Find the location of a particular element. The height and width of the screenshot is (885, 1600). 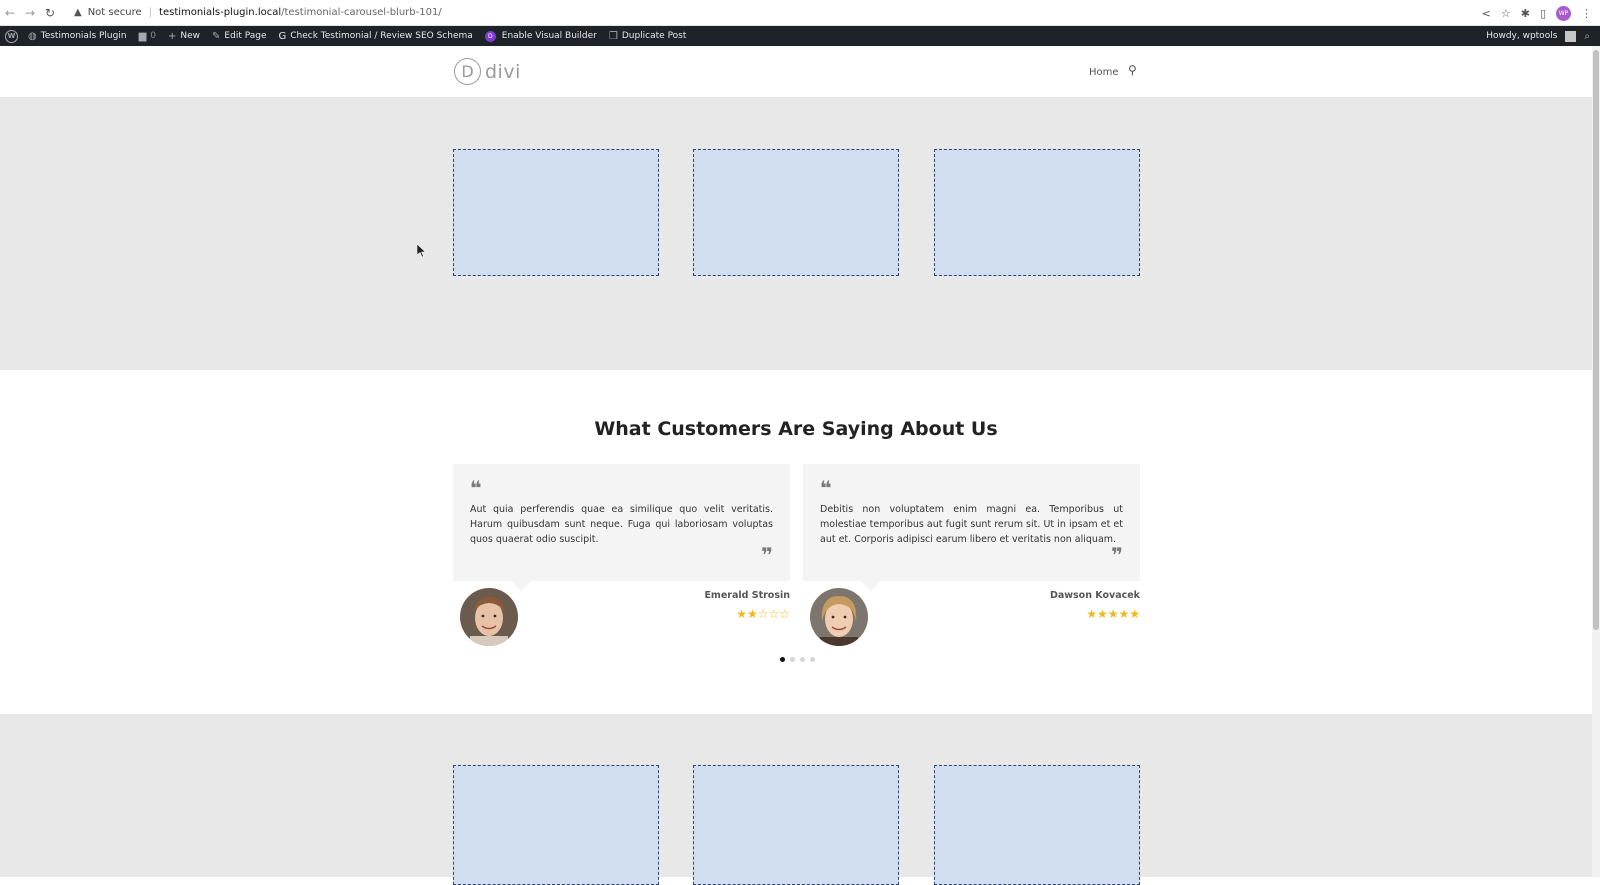

bookmark-star-icon: ☆ is located at coordinates (1506, 13).